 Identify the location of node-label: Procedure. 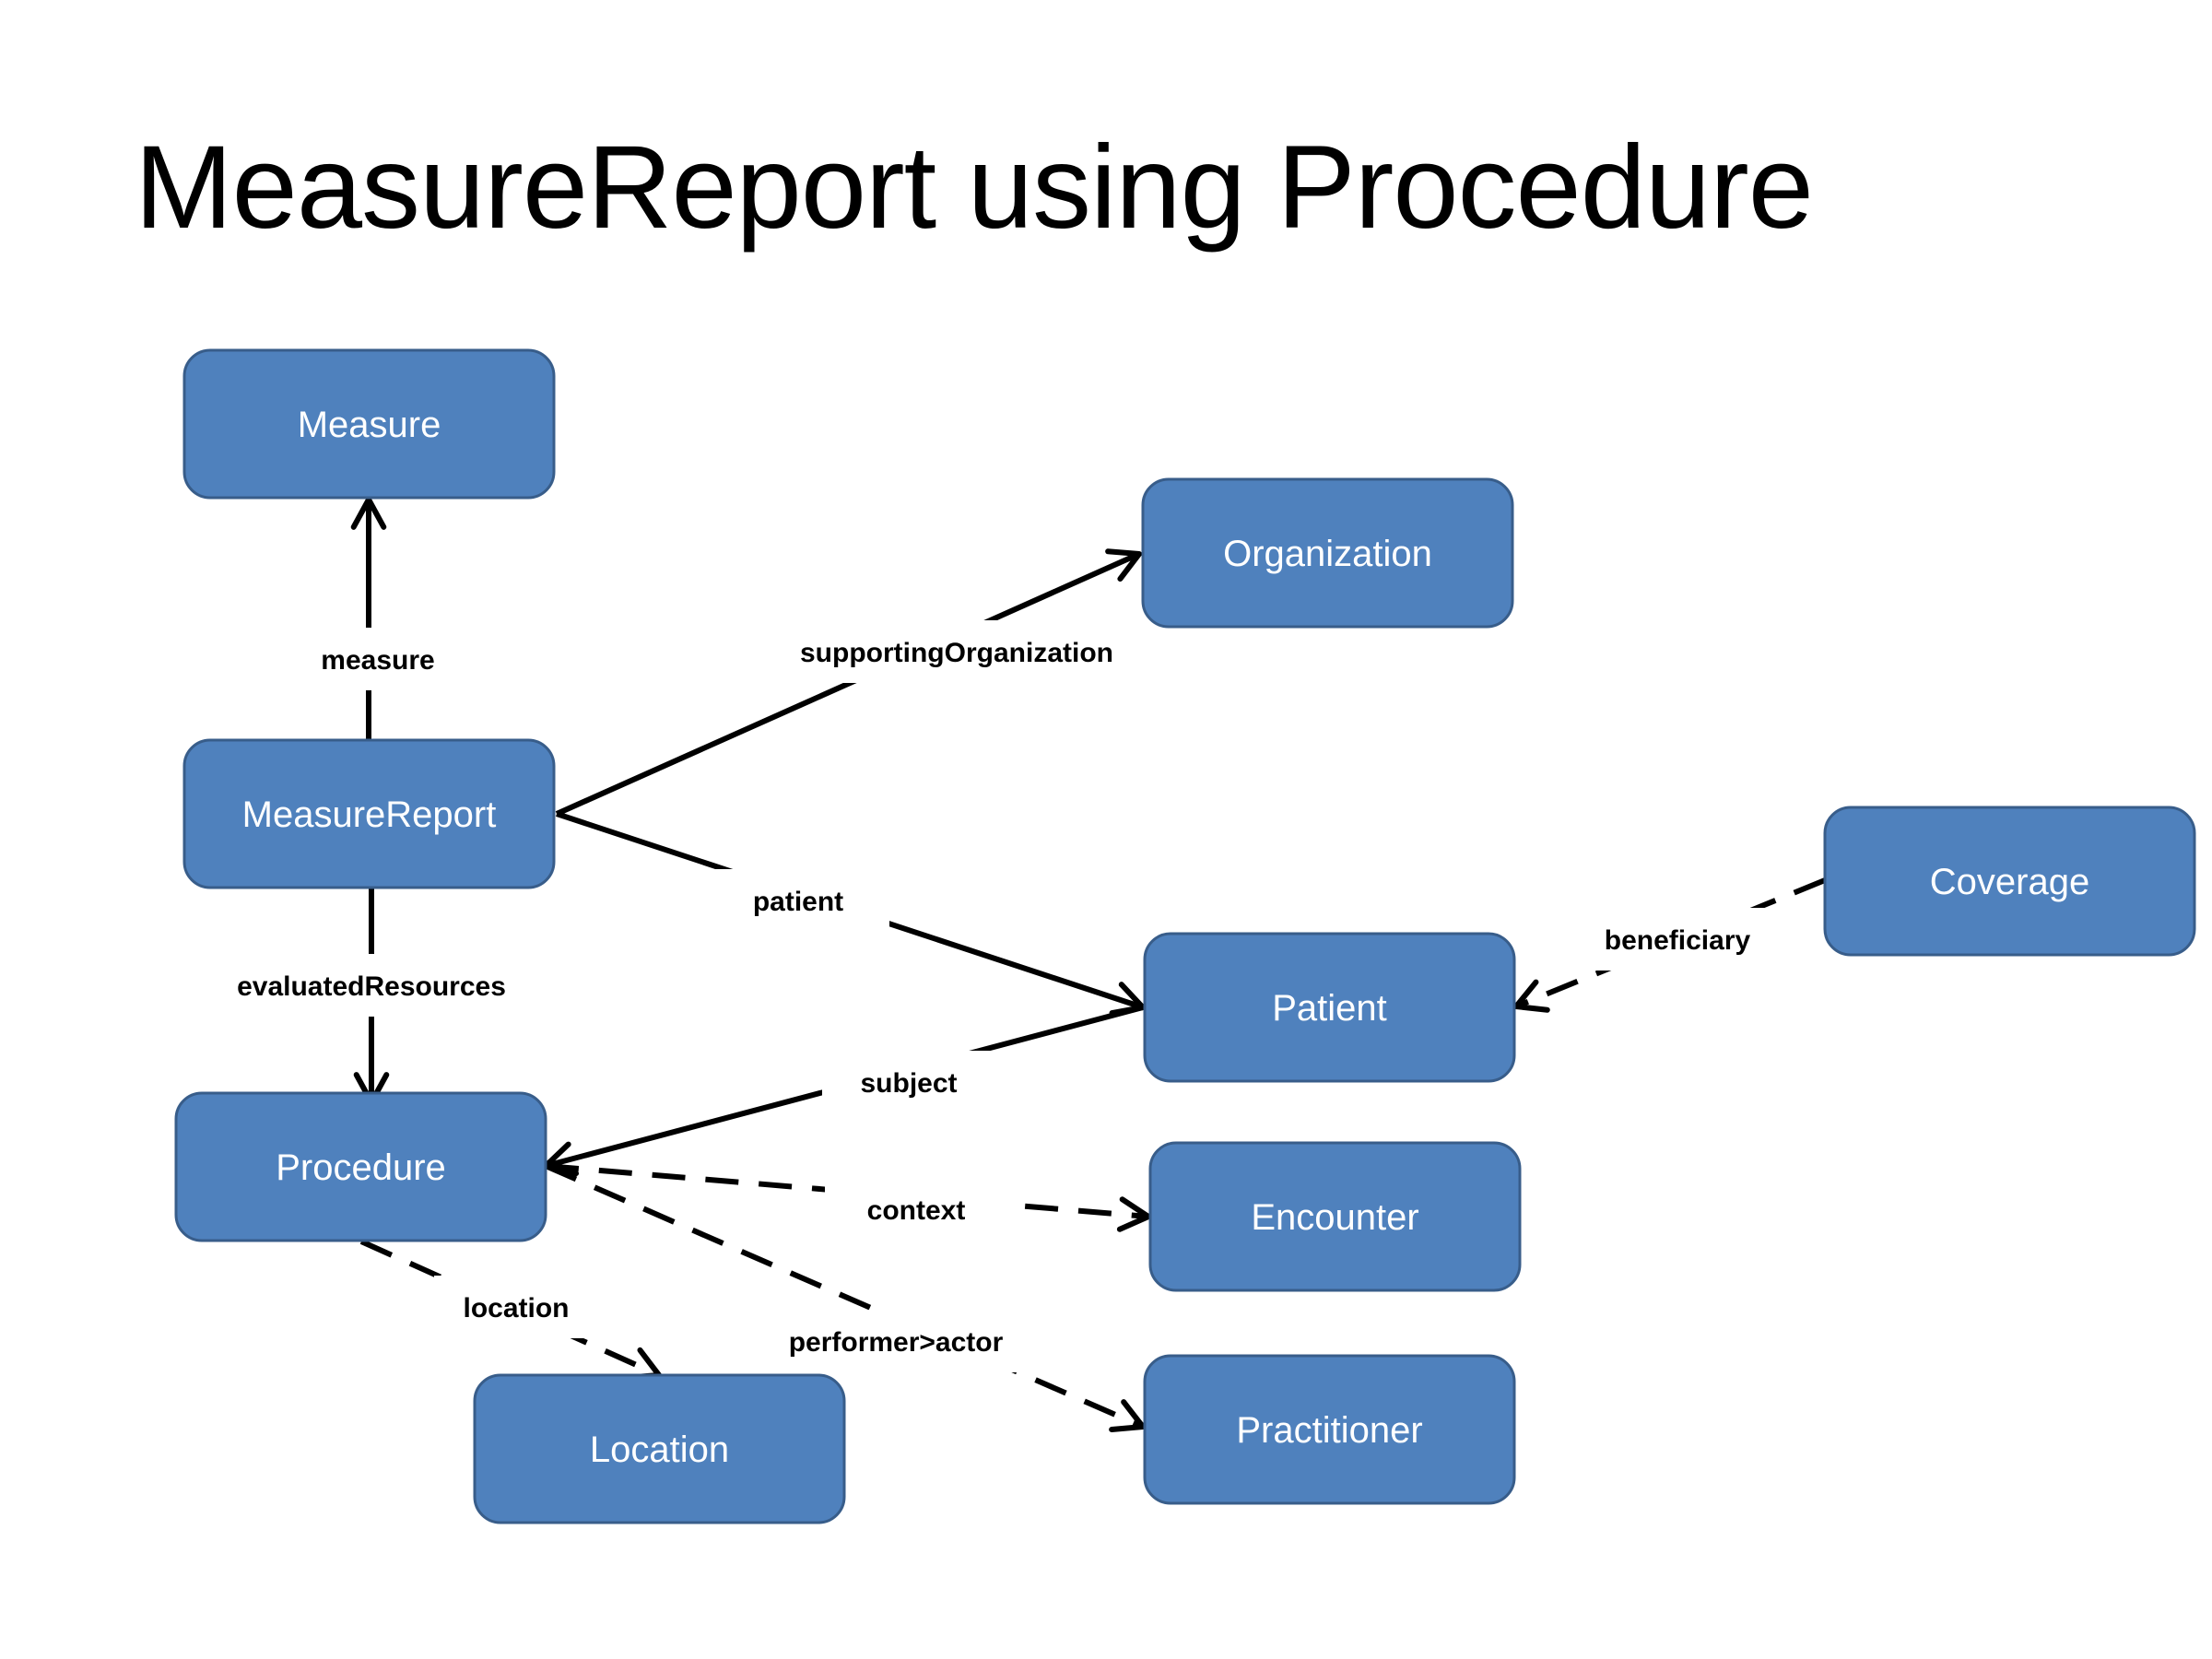
(361, 1167).